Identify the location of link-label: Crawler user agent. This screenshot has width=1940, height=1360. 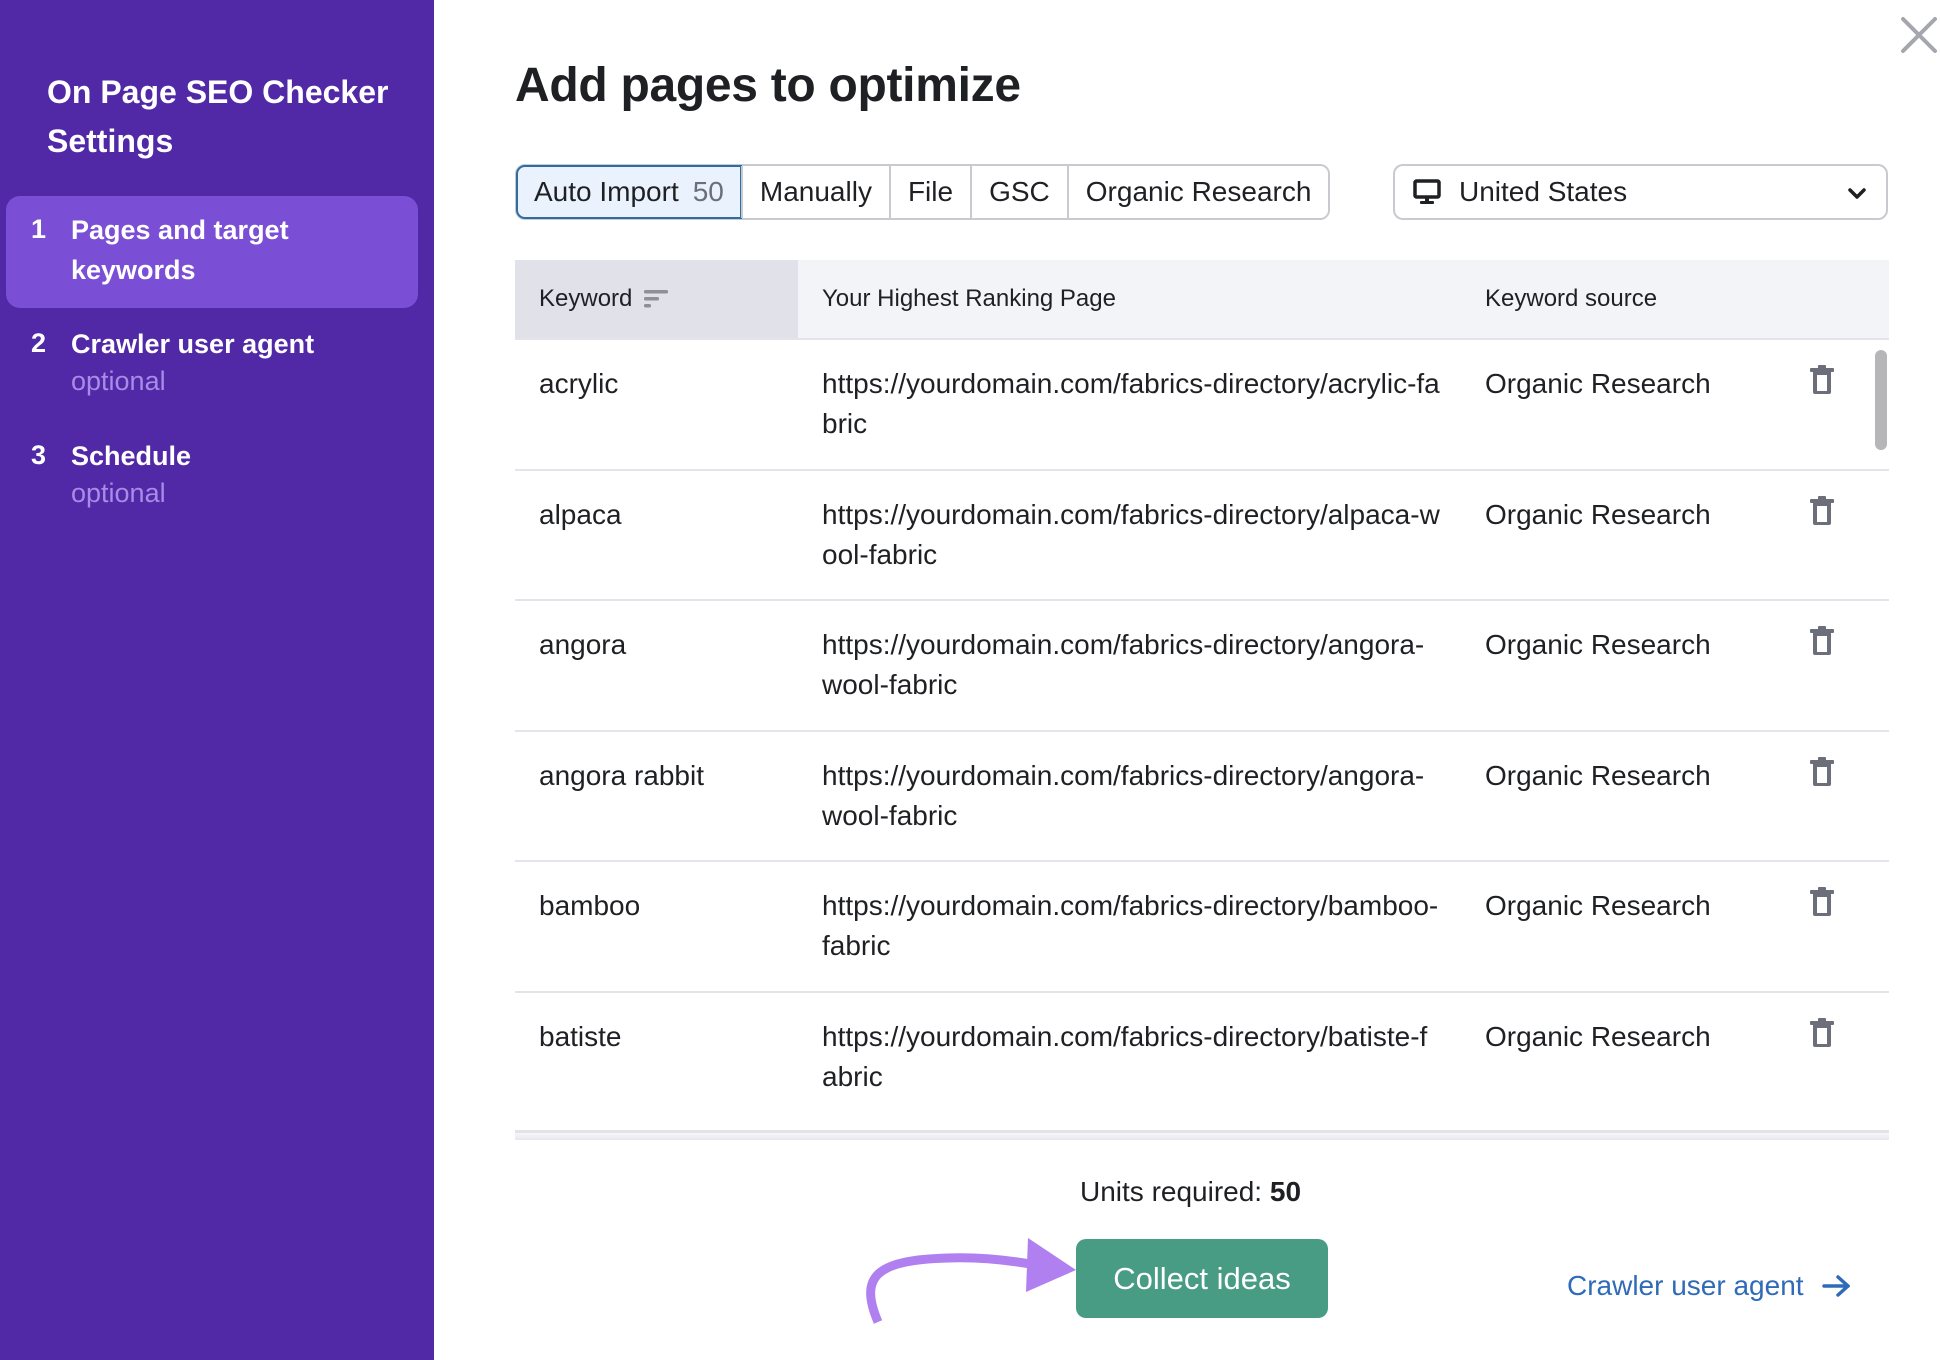
(1685, 1285).